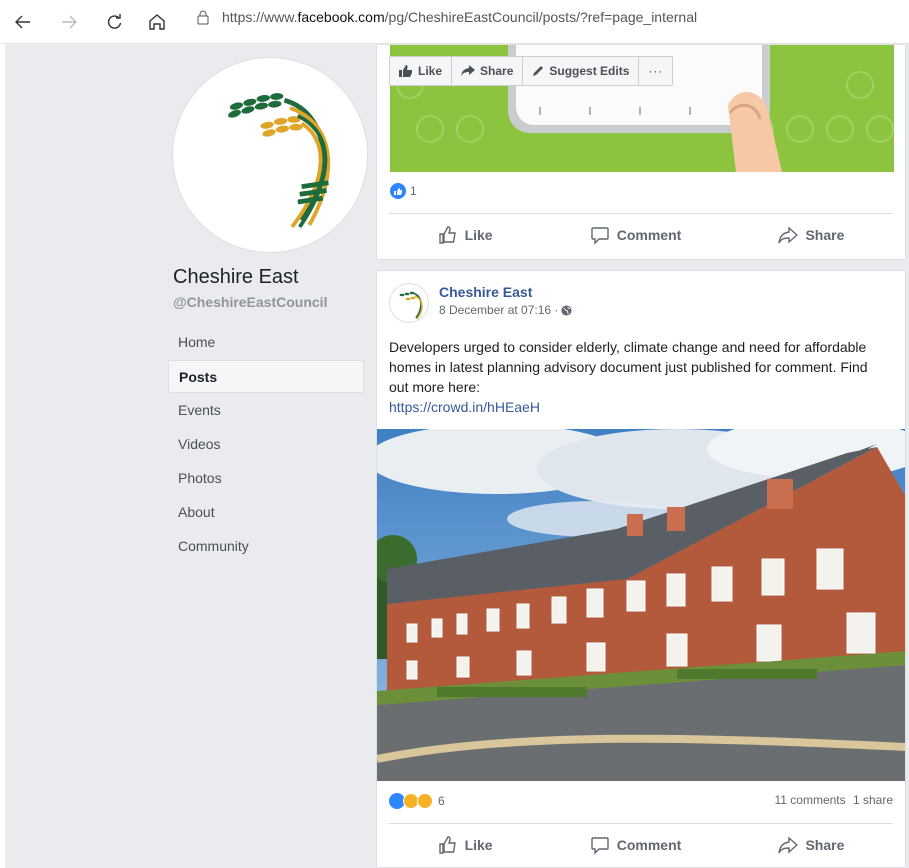 This screenshot has width=909, height=868. Describe the element at coordinates (236, 277) in the screenshot. I see `page-name: Cheshire East` at that location.